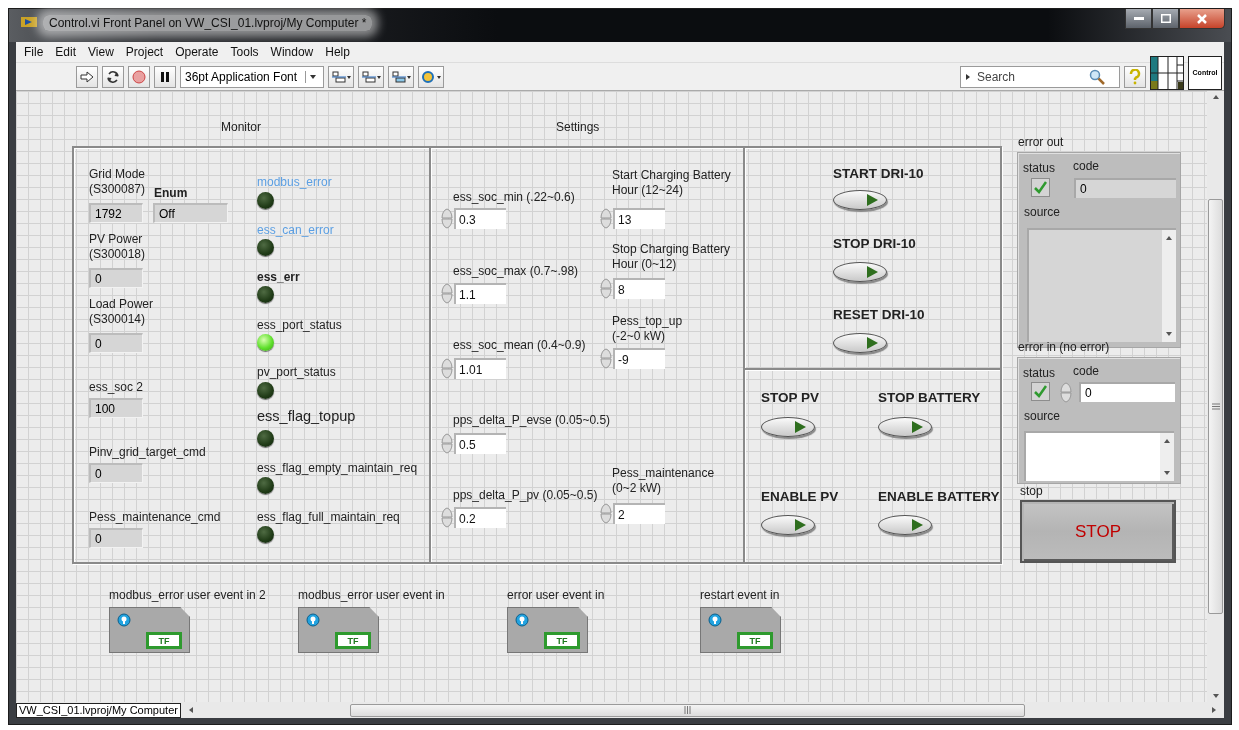 The width and height of the screenshot is (1239, 730). Describe the element at coordinates (968, 76) in the screenshot. I see `caret-icon` at that location.